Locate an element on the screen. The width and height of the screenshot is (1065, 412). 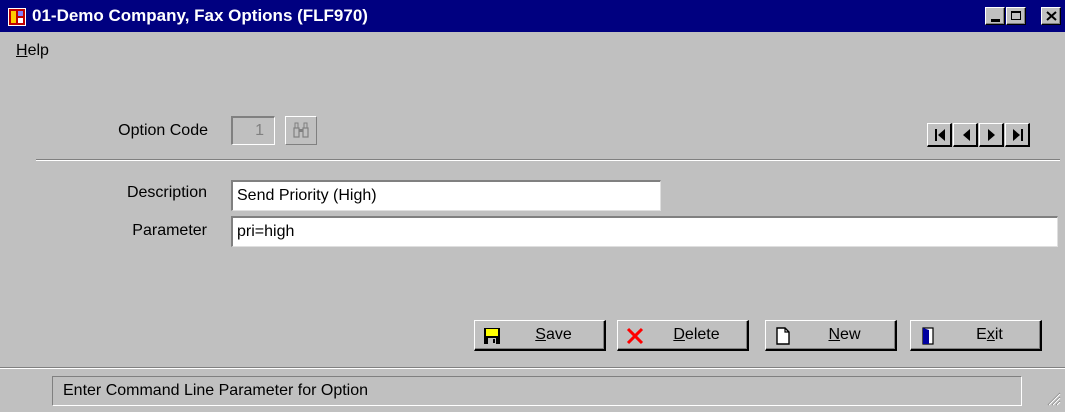
exit-label: Exit is located at coordinates (975, 335).